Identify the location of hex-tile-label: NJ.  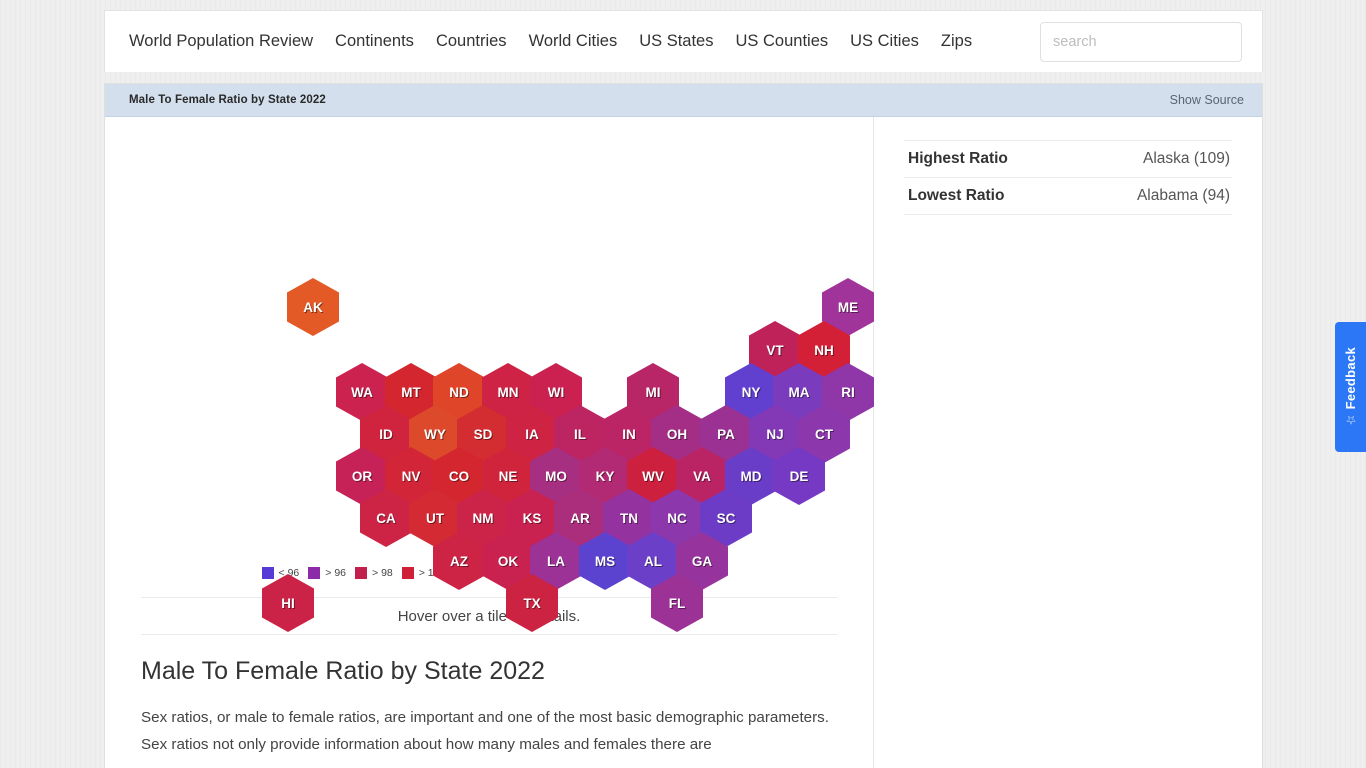
(775, 434).